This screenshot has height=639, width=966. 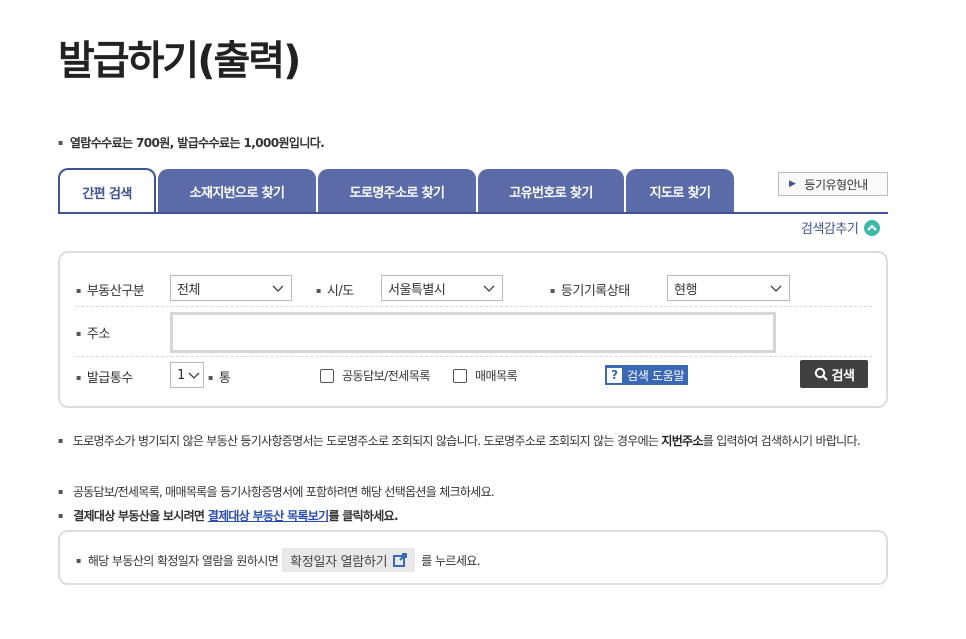 I want to click on tab-road-address: 도로명주소로 찾기, so click(x=397, y=191).